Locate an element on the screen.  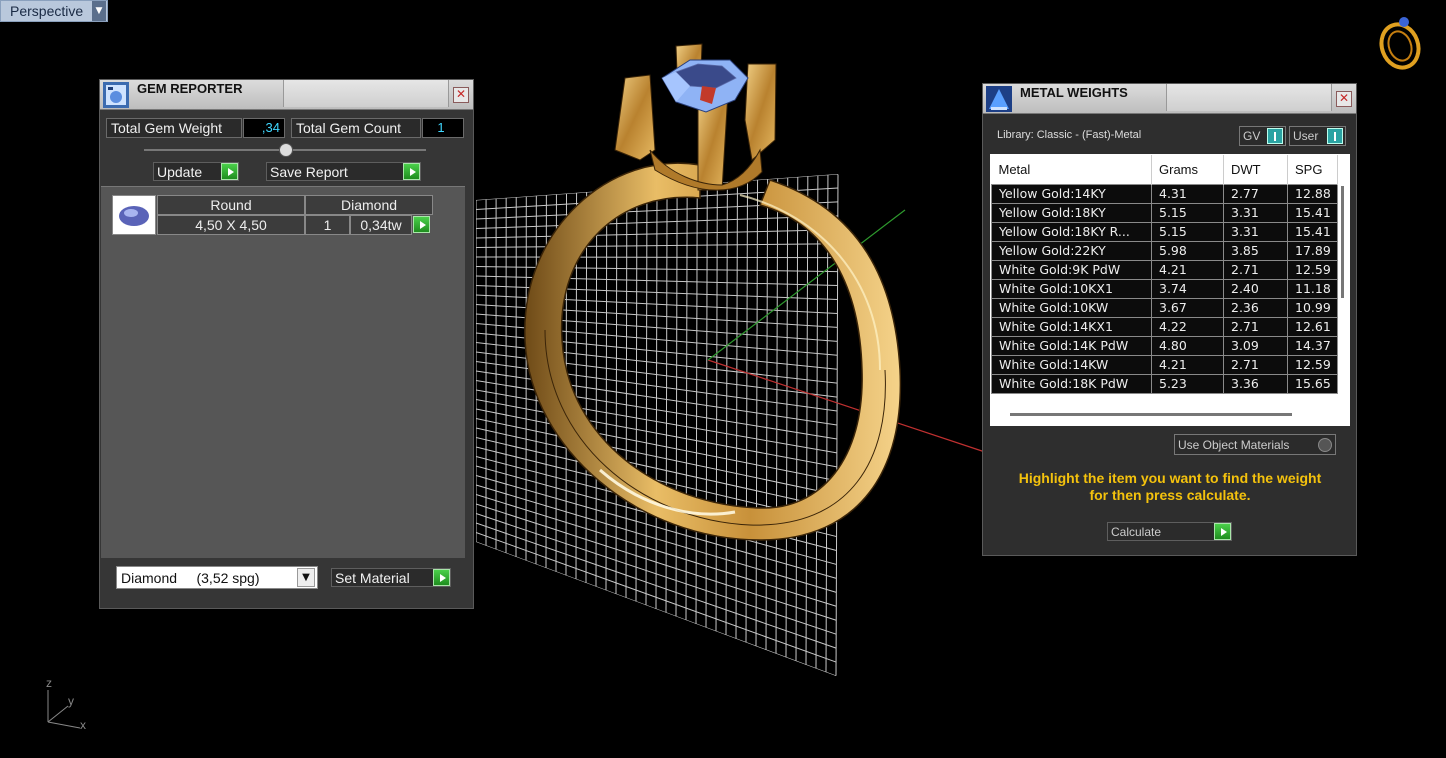
cell-spg: 12.88 is located at coordinates (1312, 193).